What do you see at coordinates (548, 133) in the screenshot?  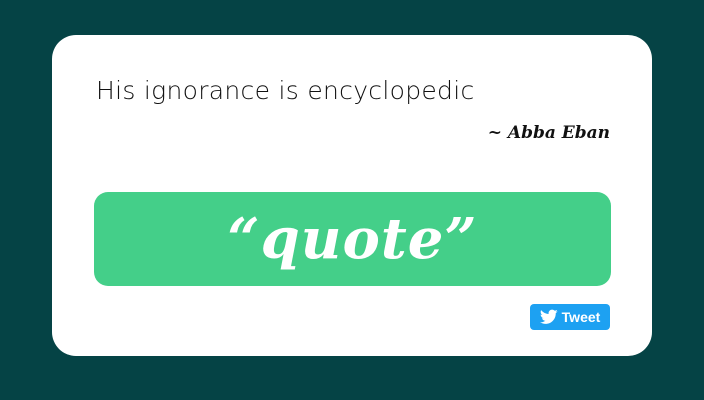 I see `quote-author: ~ Abba Eban` at bounding box center [548, 133].